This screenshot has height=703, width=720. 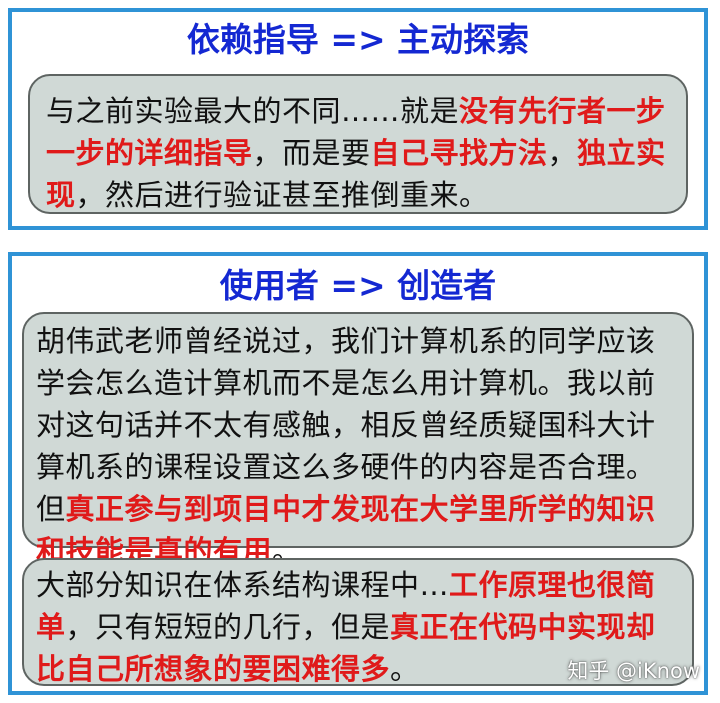 I want to click on text-run: ，, so click(x=562, y=153).